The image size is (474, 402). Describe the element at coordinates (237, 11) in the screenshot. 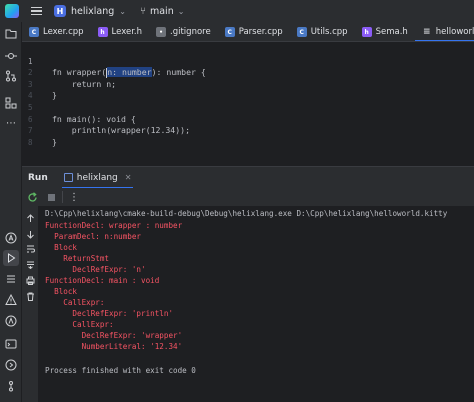

I see `title-bar: H helixlang ⌄ ⑂ main ⌄` at that location.